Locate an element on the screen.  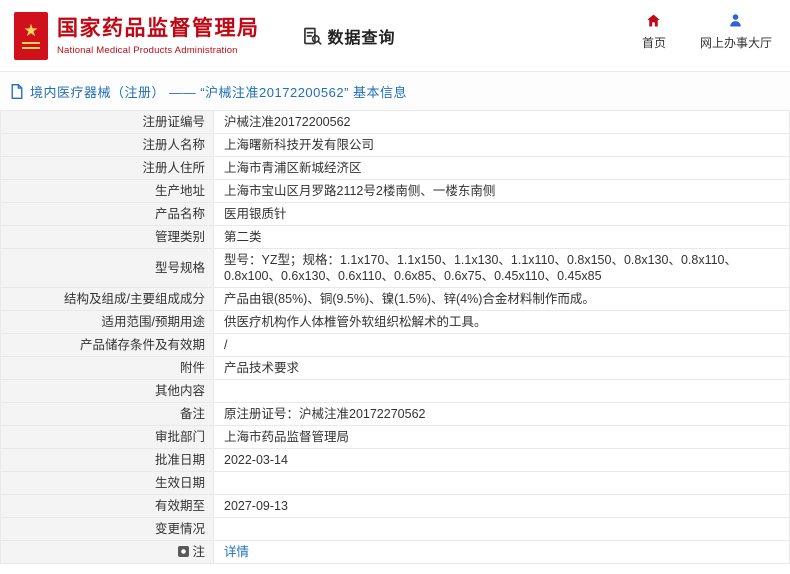
table-row: 生产地址 上海市宝山区月罗路2112号2楼南侧、一楼东南侧 is located at coordinates (395, 191).